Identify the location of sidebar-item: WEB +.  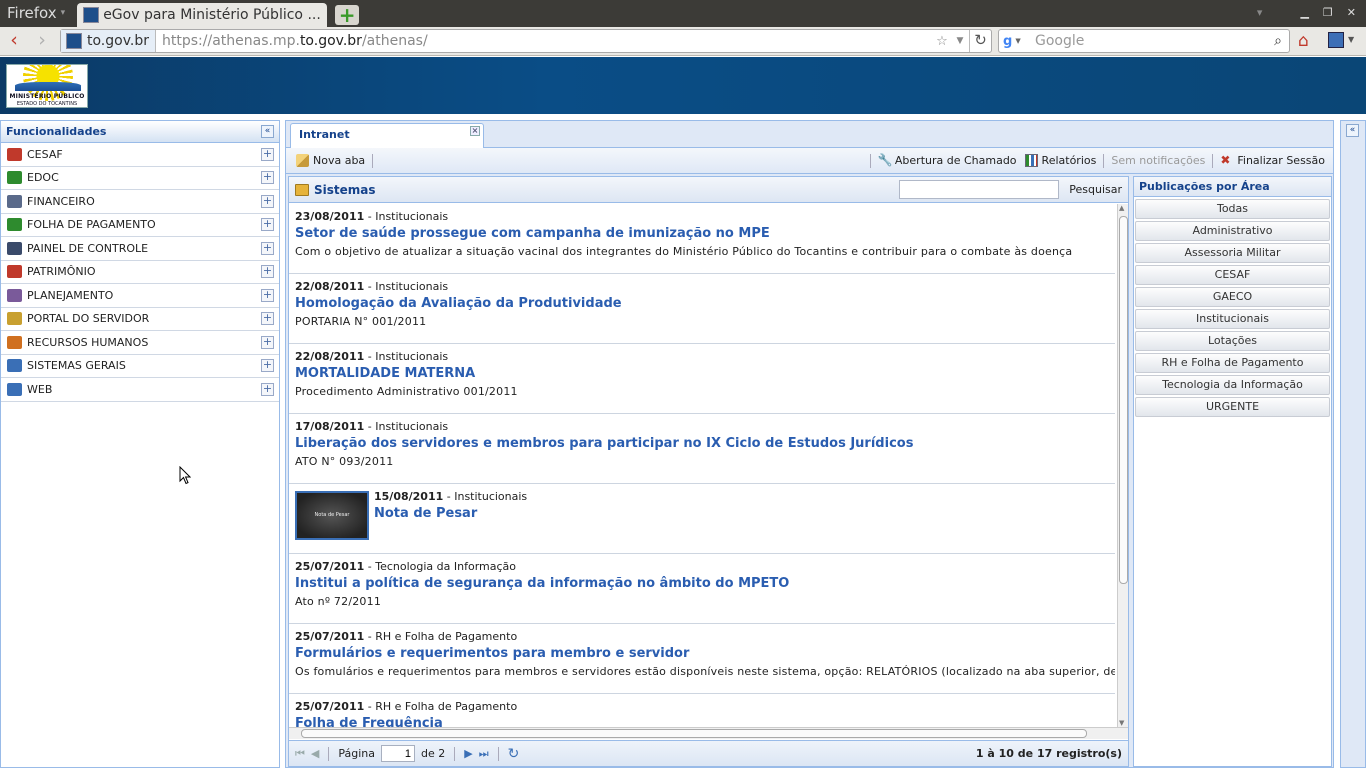
(140, 390).